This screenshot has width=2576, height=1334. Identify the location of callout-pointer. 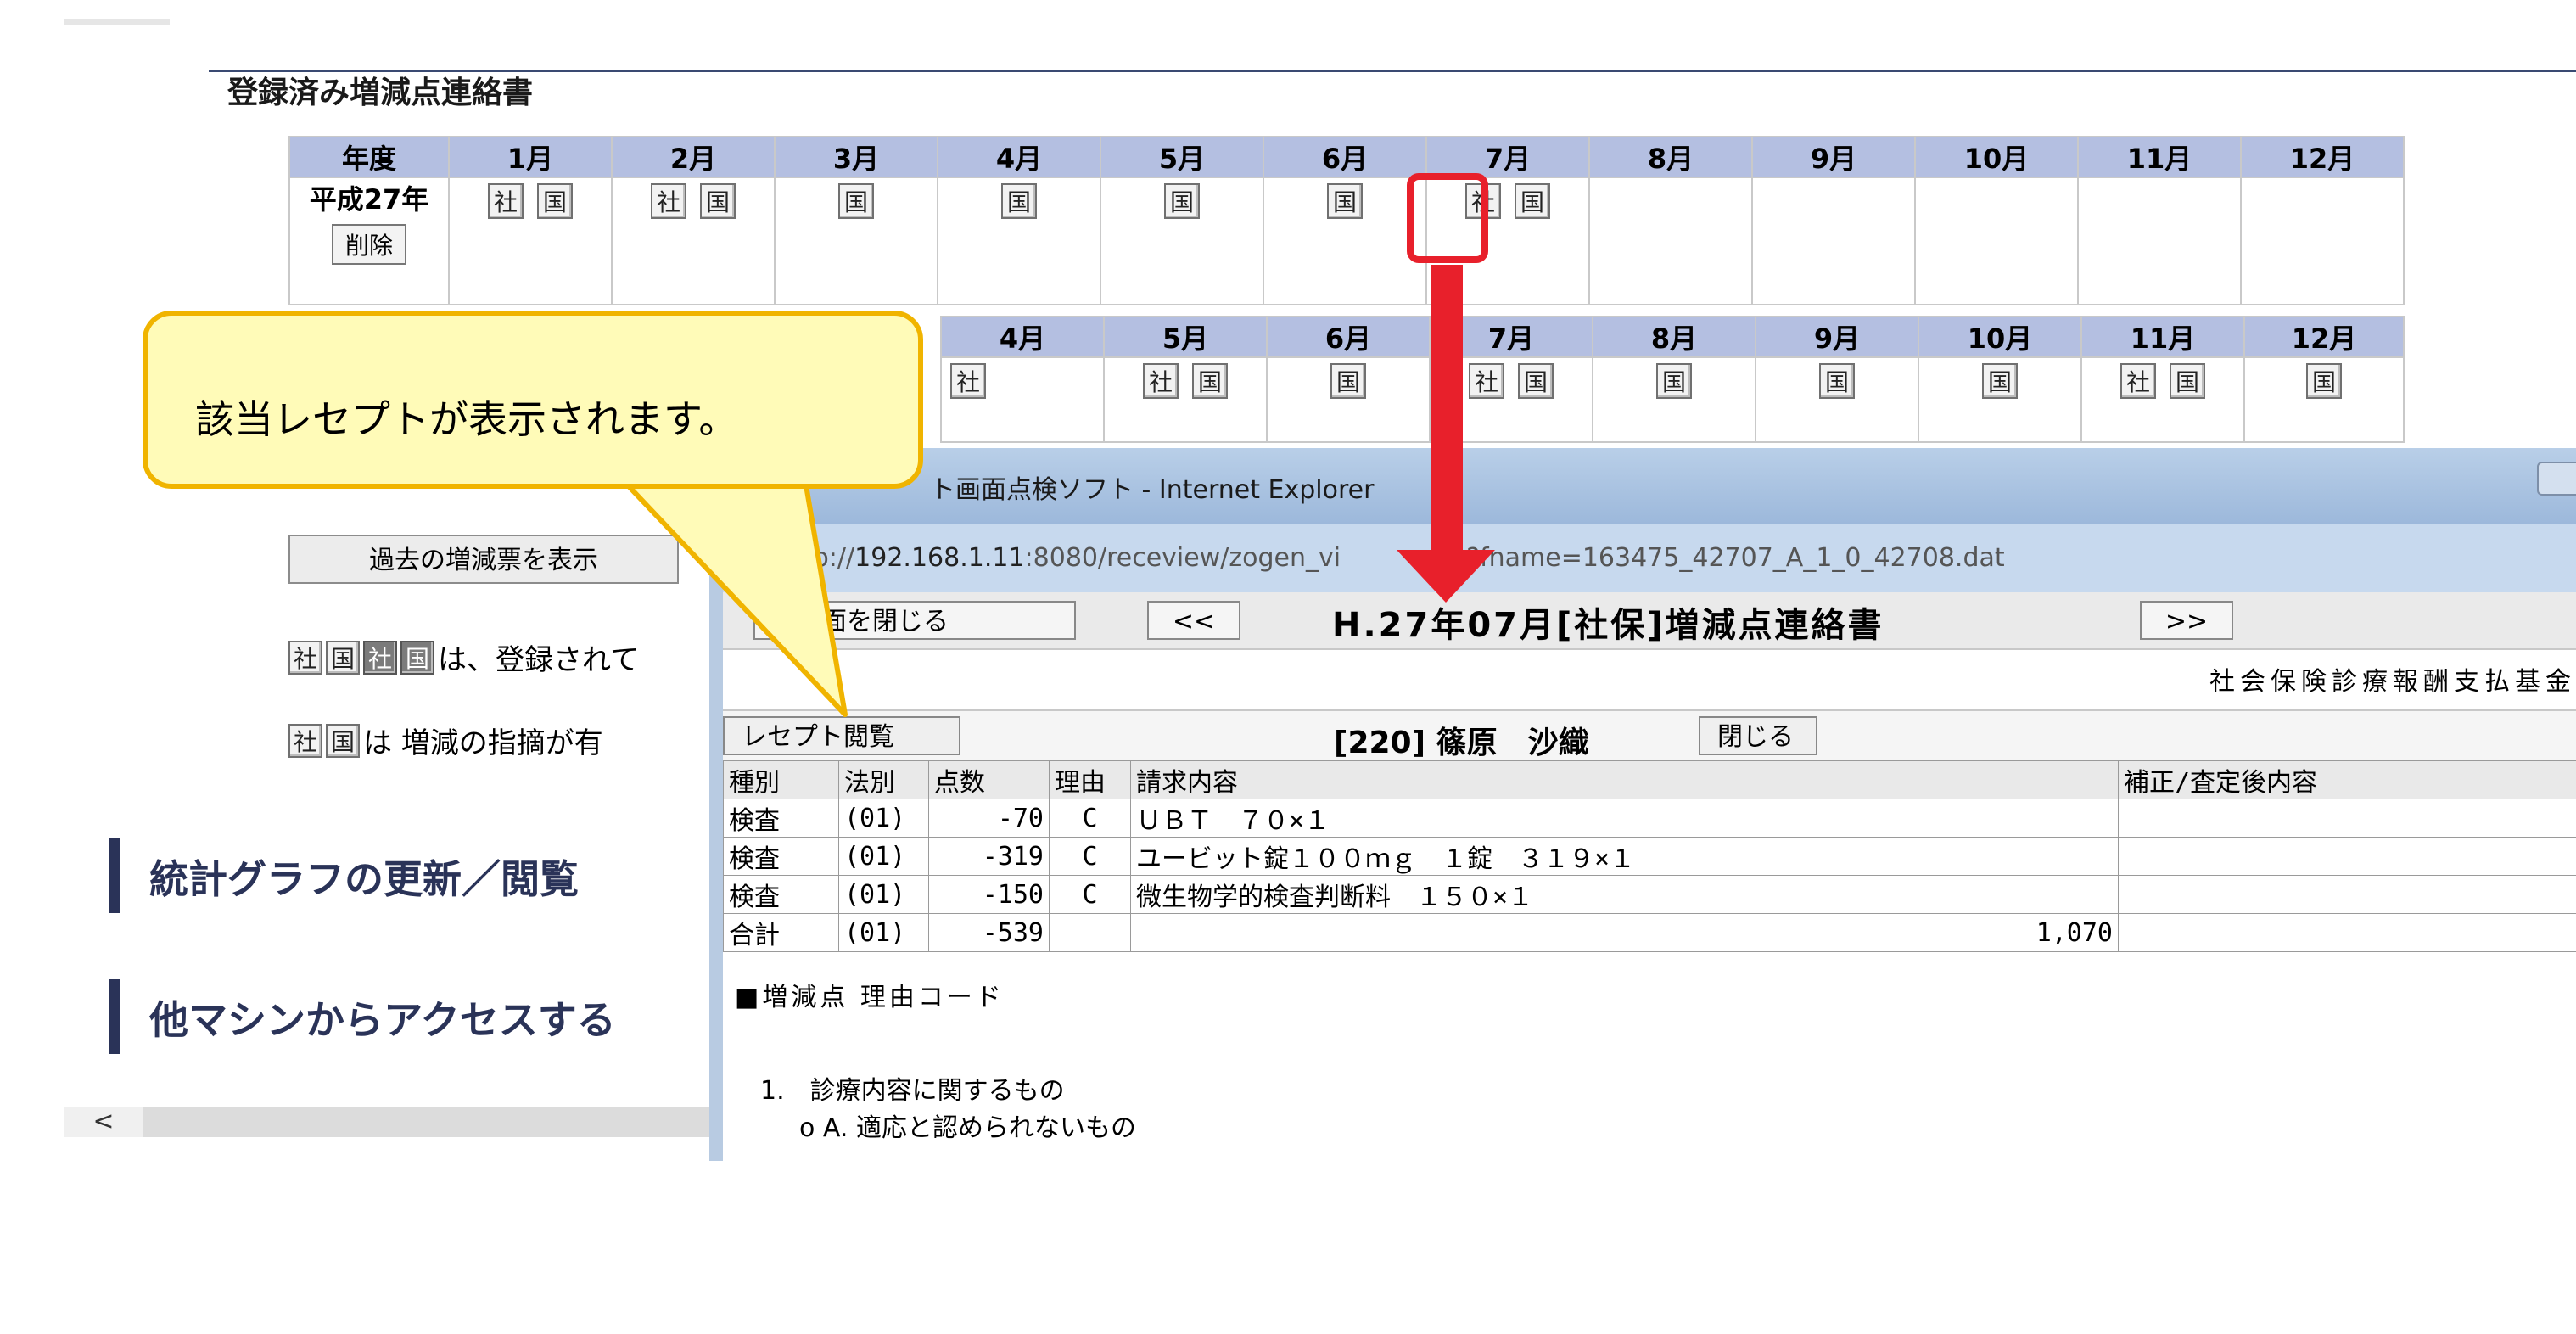
(736, 596).